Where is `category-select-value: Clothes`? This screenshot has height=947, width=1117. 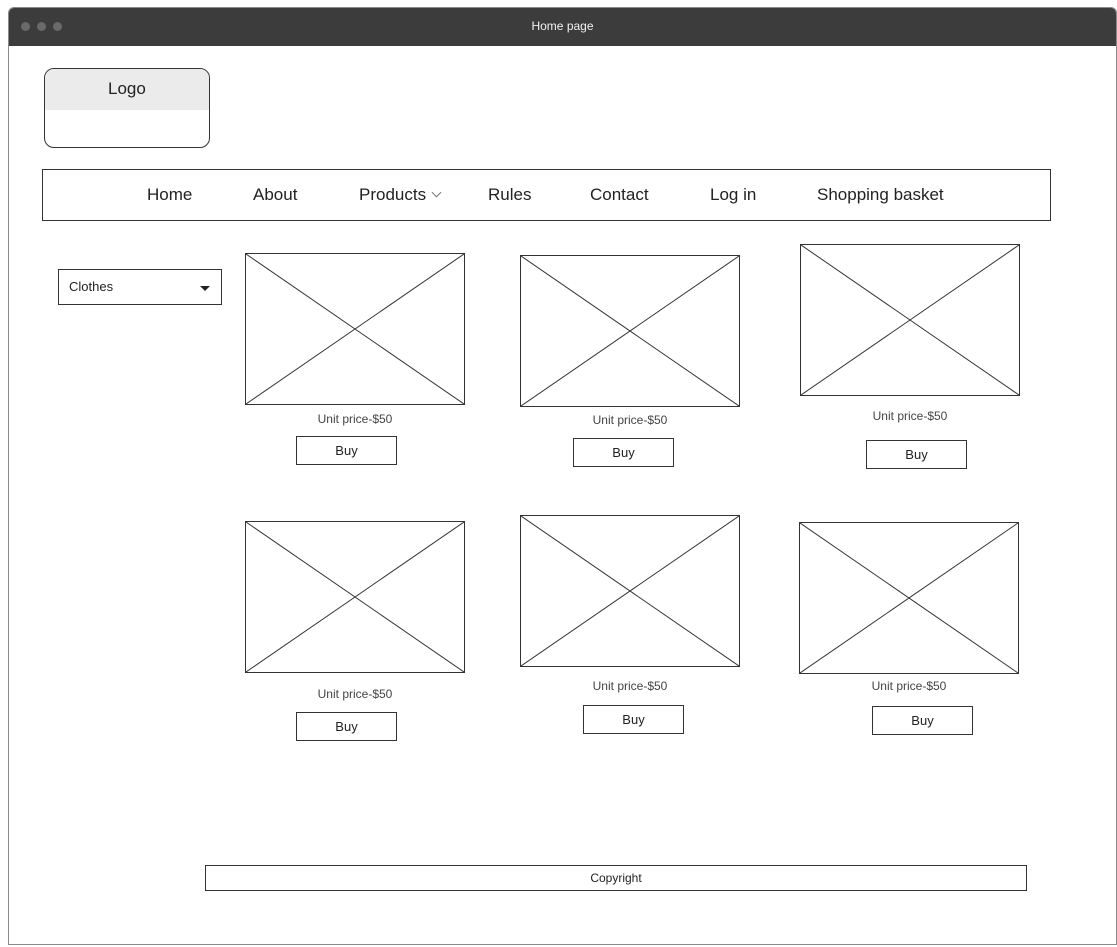
category-select-value: Clothes is located at coordinates (91, 286).